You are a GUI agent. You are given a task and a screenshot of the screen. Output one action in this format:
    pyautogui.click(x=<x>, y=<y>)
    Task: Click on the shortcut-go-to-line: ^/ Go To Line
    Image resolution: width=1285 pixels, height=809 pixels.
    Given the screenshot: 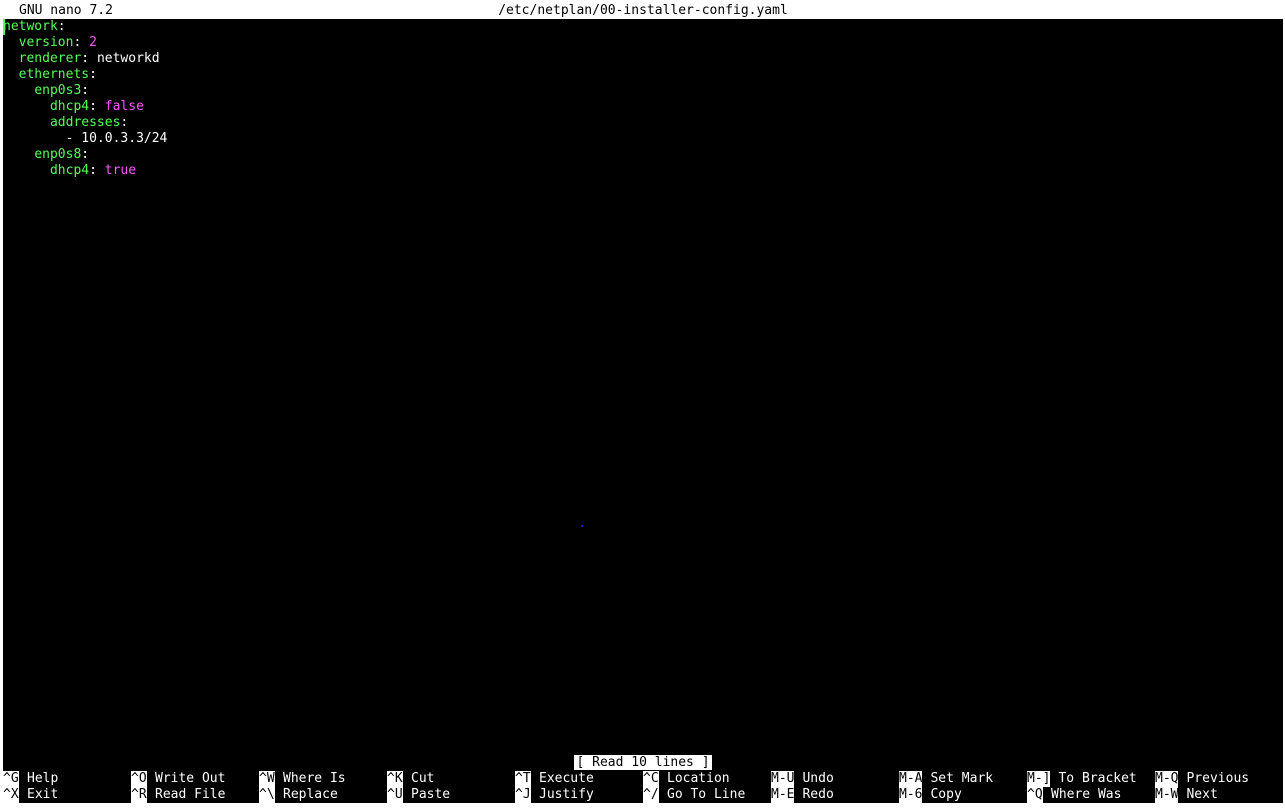 What is the action you would take?
    pyautogui.click(x=694, y=795)
    